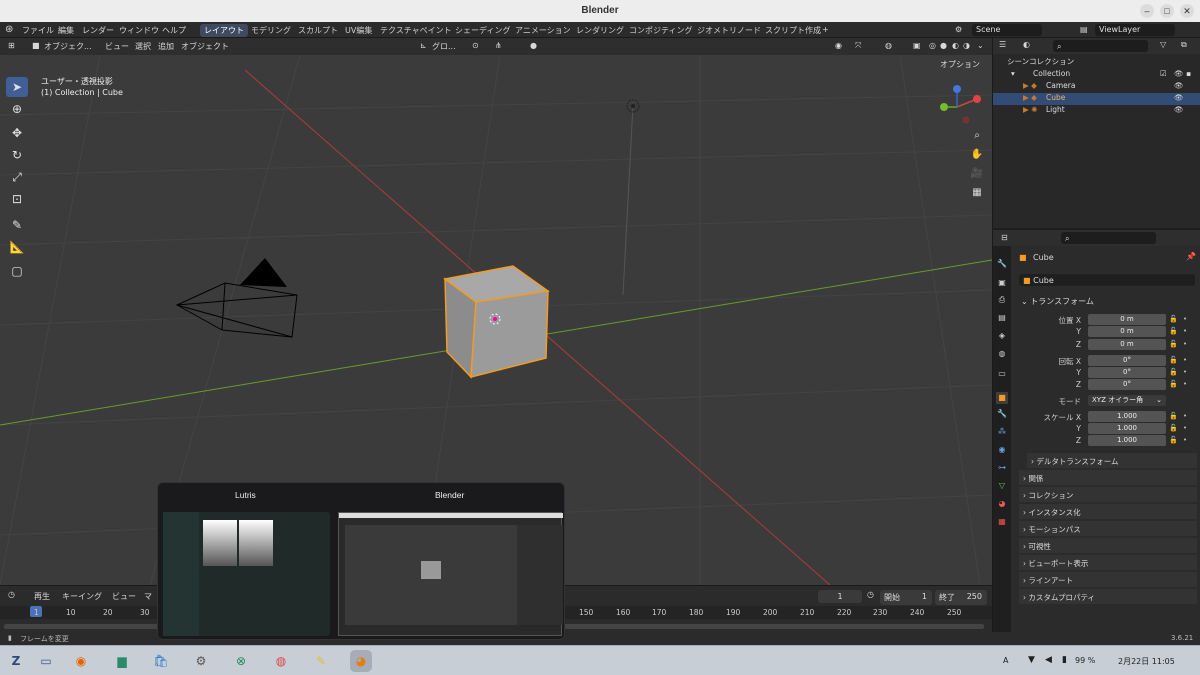  I want to click on shading-options-icon: ⌄, so click(980, 45).